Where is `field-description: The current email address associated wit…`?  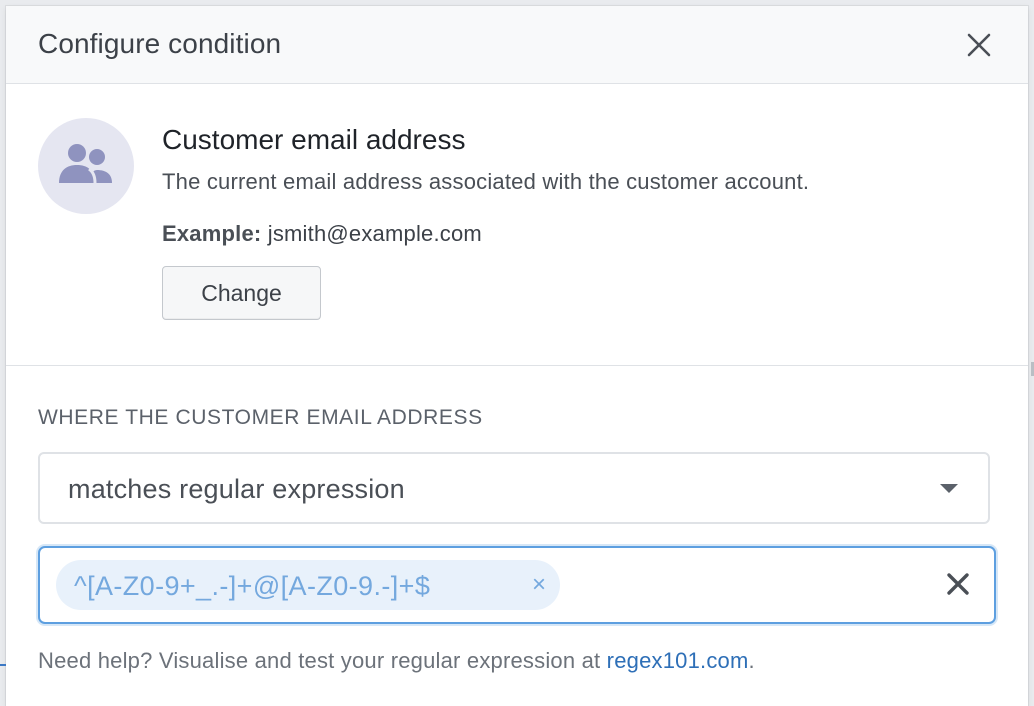
field-description: The current email address associated wit… is located at coordinates (486, 181).